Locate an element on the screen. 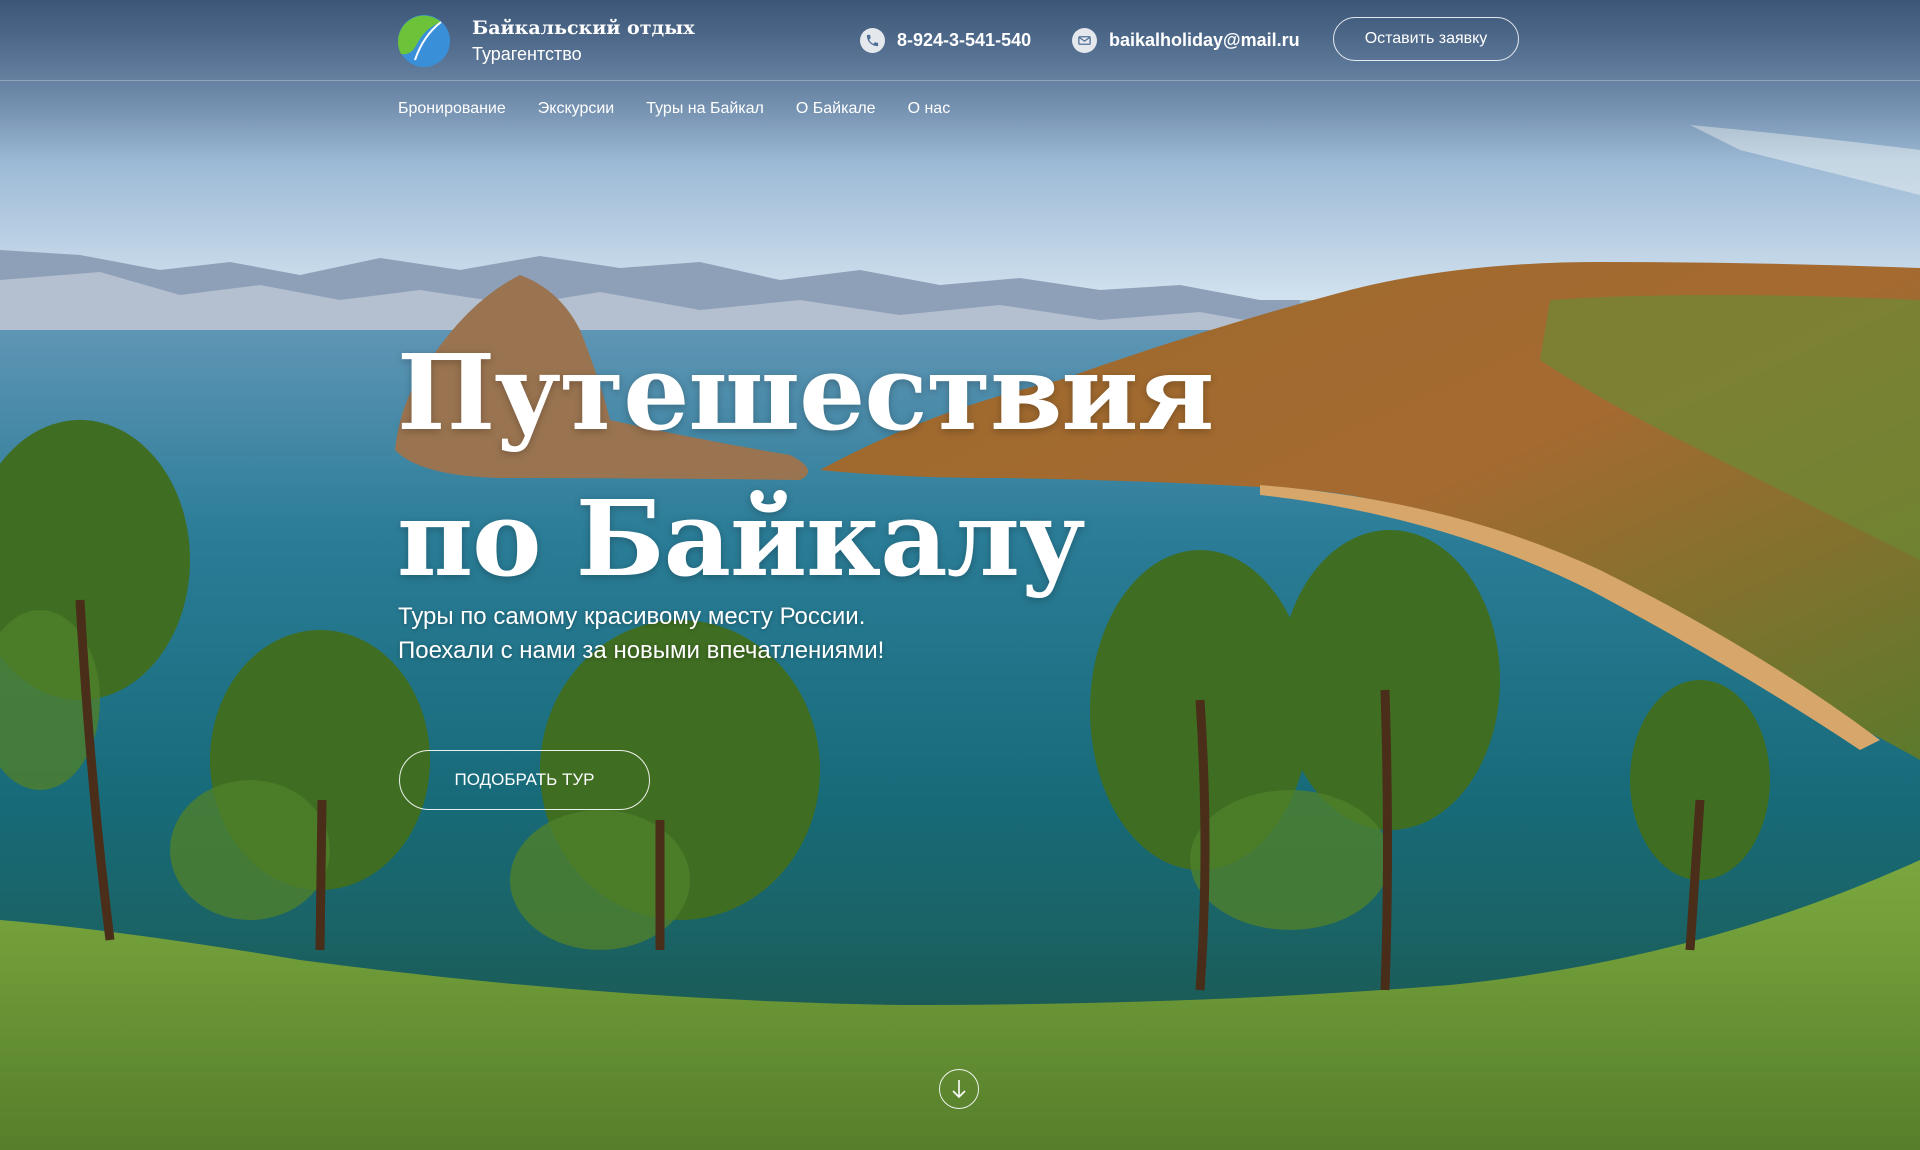 Image resolution: width=1920 pixels, height=1150 pixels. hero-title: Путешествия по Байкалу is located at coordinates (805, 466).